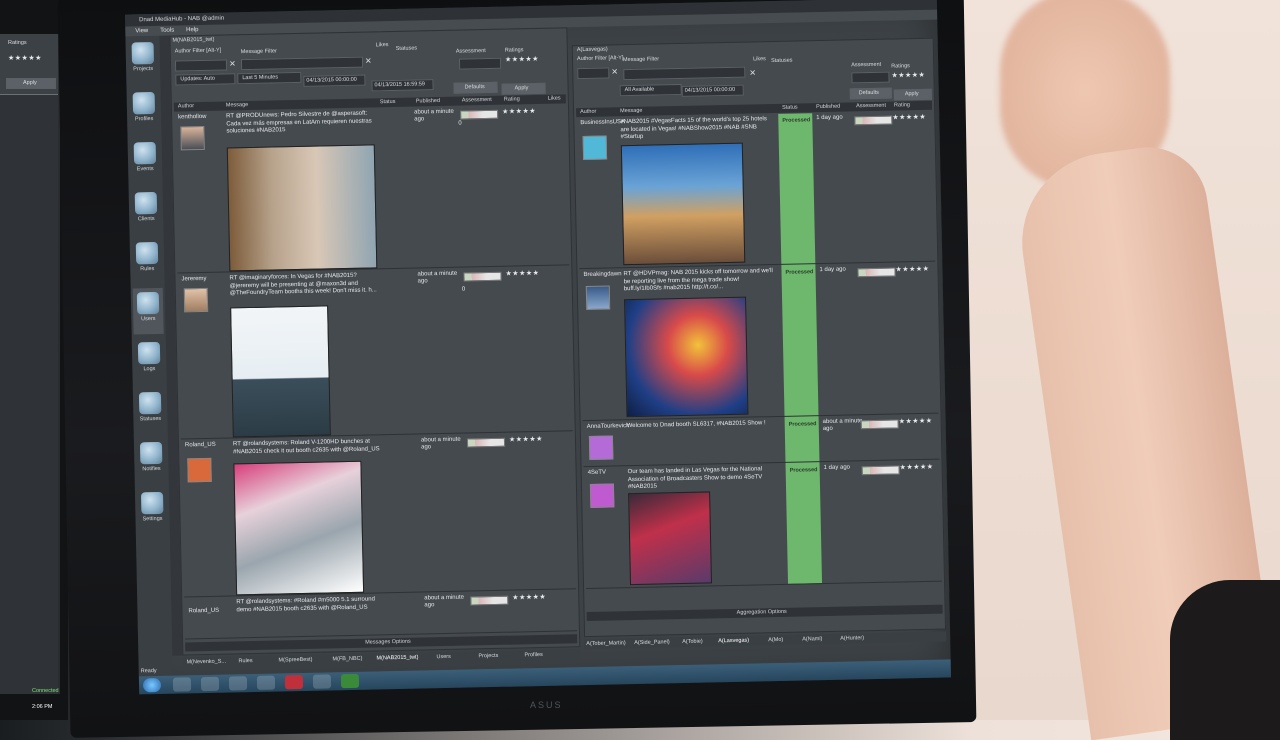  What do you see at coordinates (533, 655) in the screenshot?
I see `tab-profiles: Profiles` at bounding box center [533, 655].